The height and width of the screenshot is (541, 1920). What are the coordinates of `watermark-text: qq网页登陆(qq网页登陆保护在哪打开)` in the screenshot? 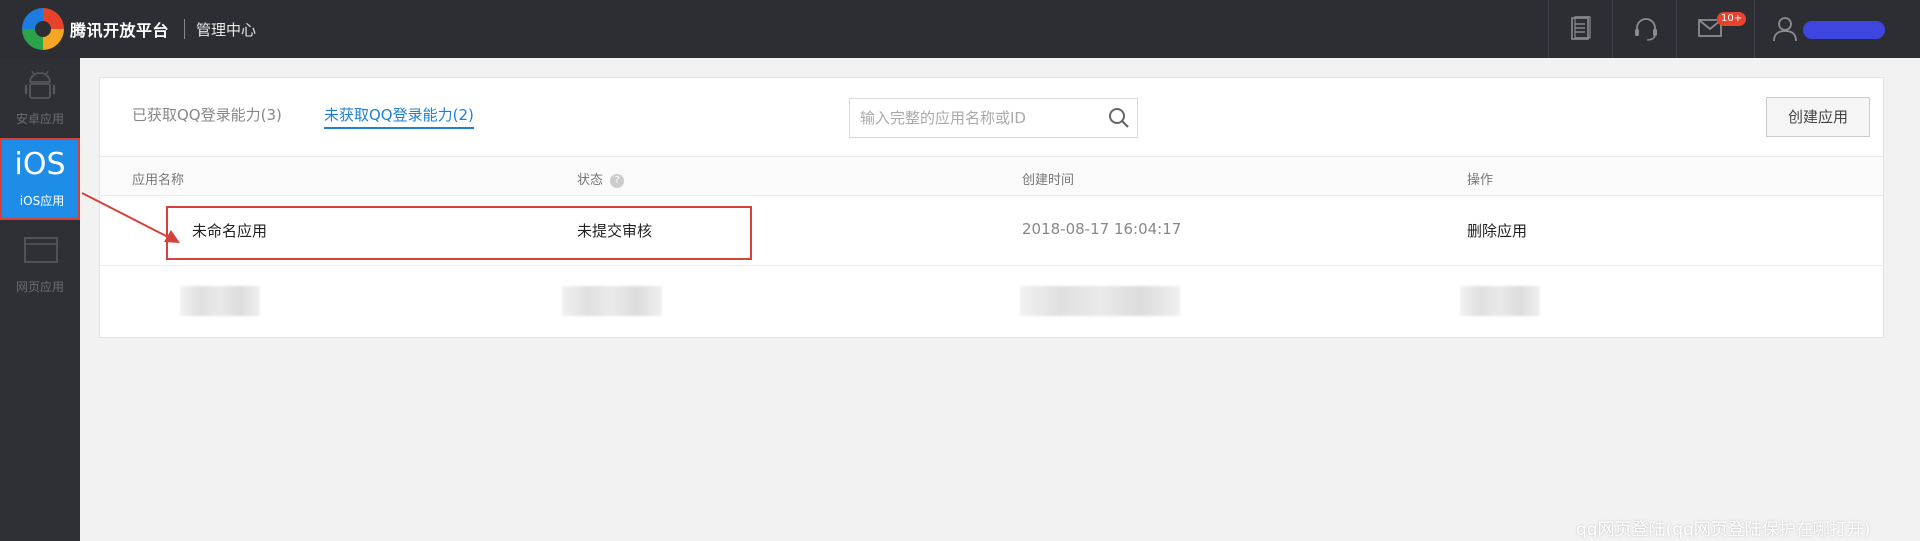 It's located at (1723, 530).